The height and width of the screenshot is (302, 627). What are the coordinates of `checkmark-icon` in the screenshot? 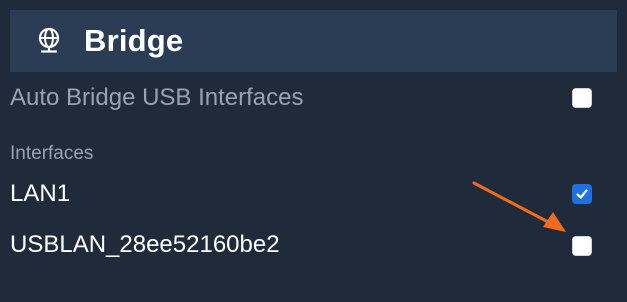 It's located at (582, 194).